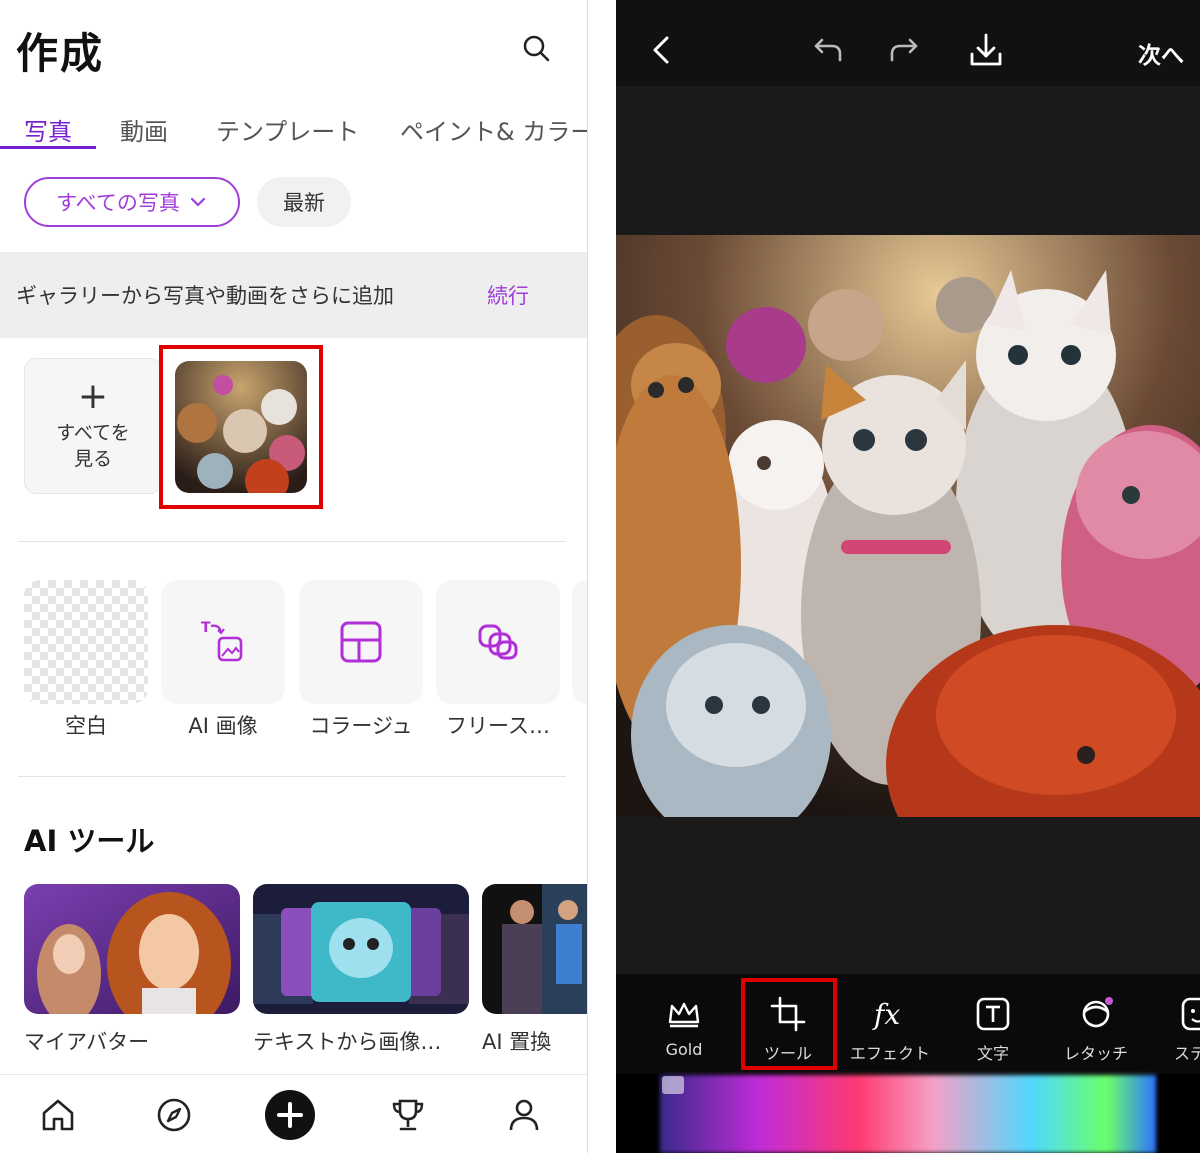 The image size is (1200, 1153). What do you see at coordinates (408, 1115) in the screenshot?
I see `trophy-icon` at bounding box center [408, 1115].